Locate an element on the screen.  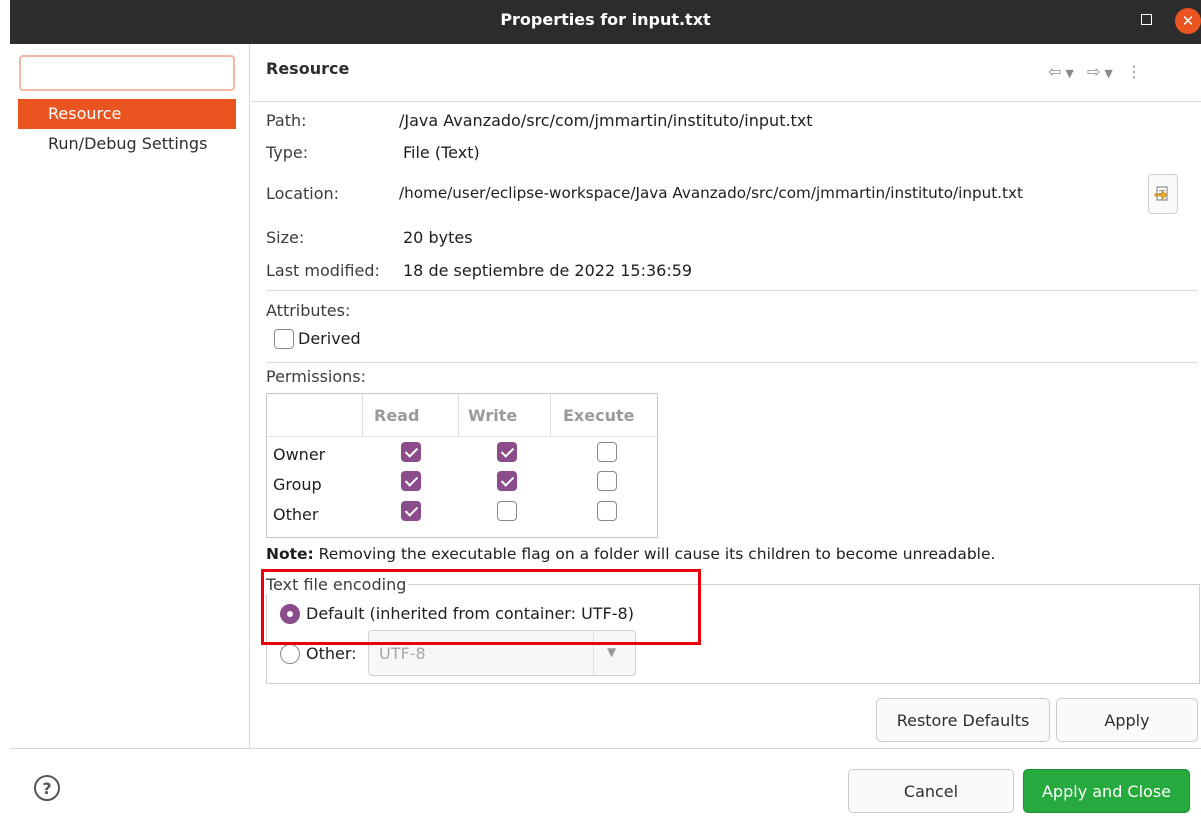
column-header-execute: Execute is located at coordinates (599, 415).